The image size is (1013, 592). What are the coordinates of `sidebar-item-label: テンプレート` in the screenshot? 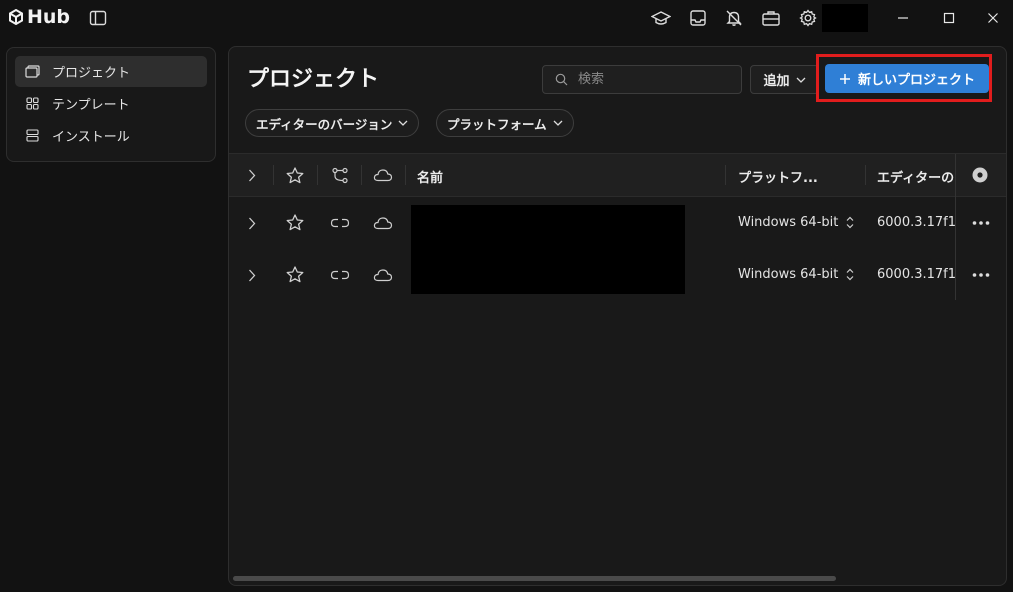 It's located at (91, 105).